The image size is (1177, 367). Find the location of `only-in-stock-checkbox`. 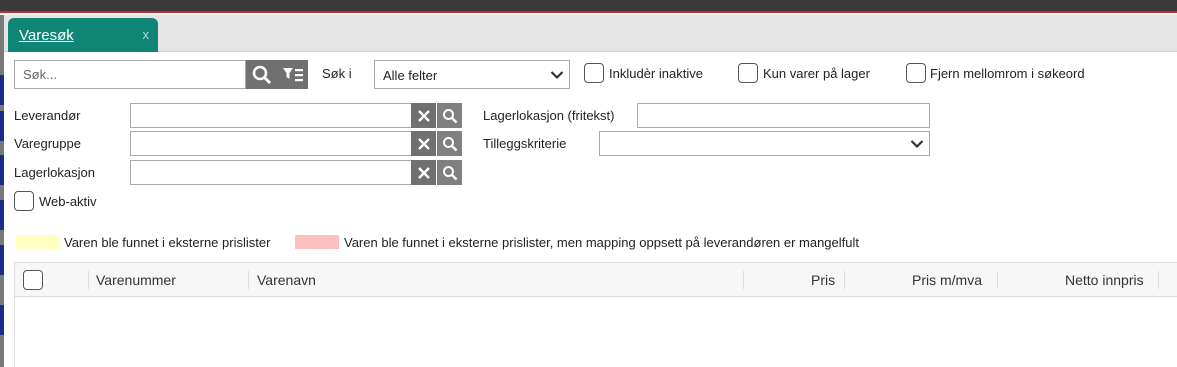

only-in-stock-checkbox is located at coordinates (748, 73).